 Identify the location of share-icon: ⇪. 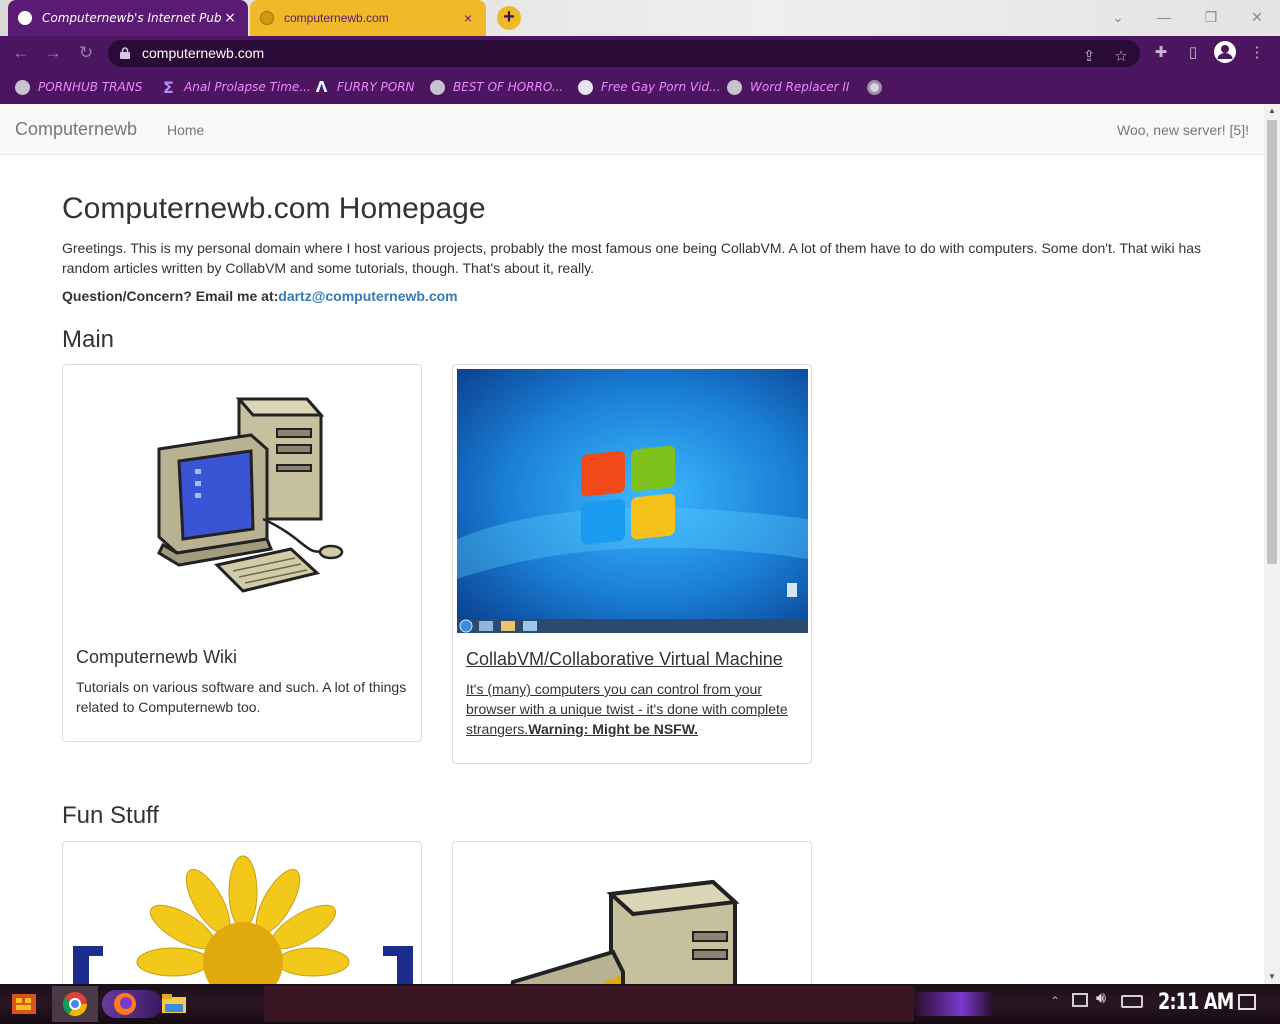
(1089, 57).